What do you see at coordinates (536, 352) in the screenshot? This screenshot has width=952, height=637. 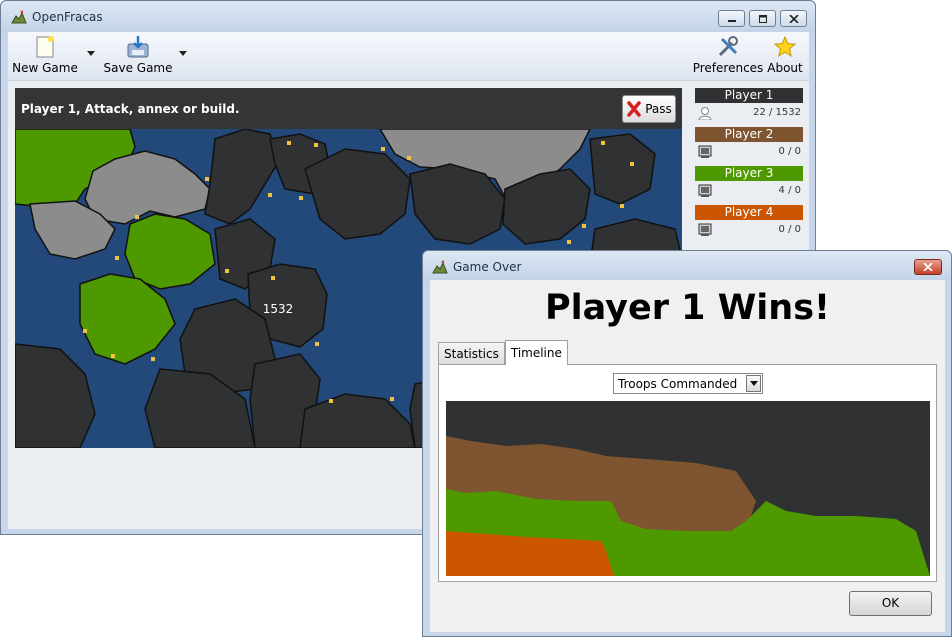 I see `tab-timeline: Timeline` at bounding box center [536, 352].